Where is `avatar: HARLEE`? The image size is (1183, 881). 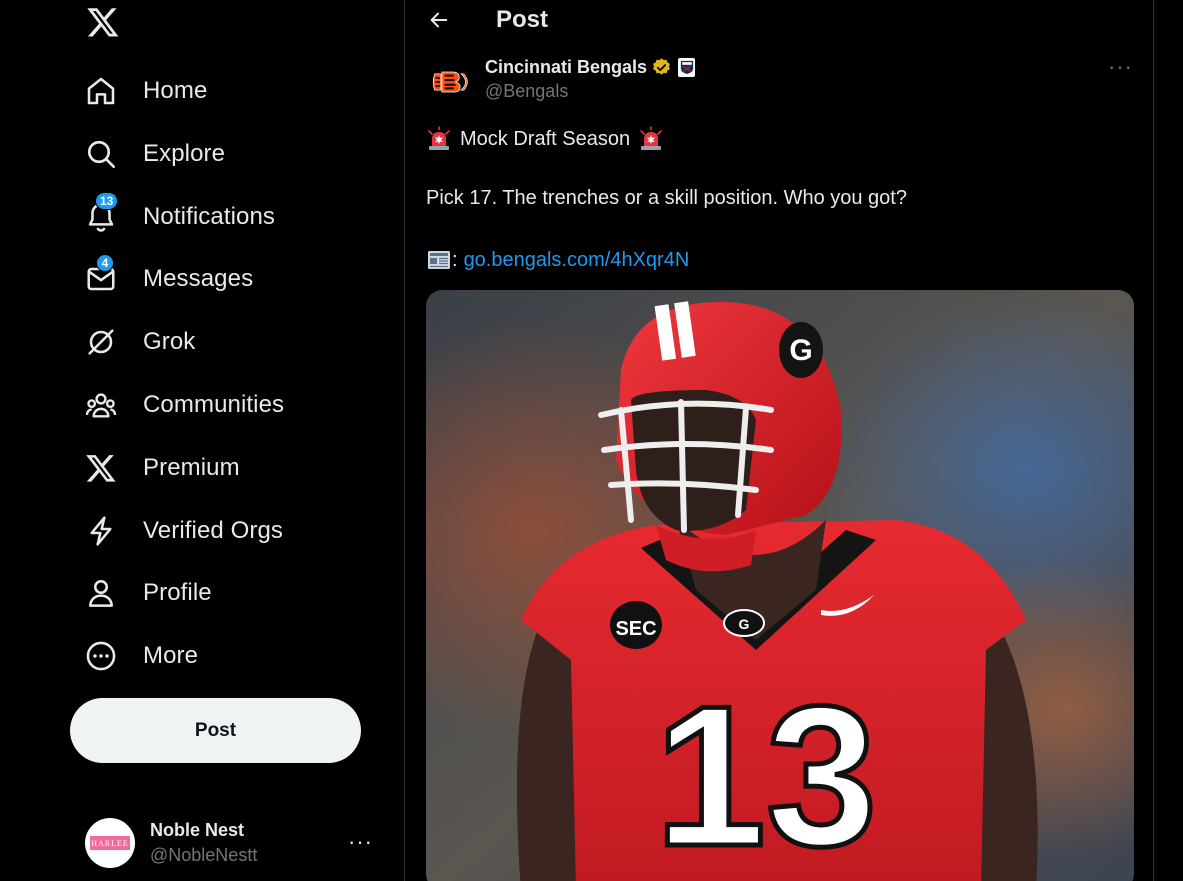 avatar: HARLEE is located at coordinates (110, 843).